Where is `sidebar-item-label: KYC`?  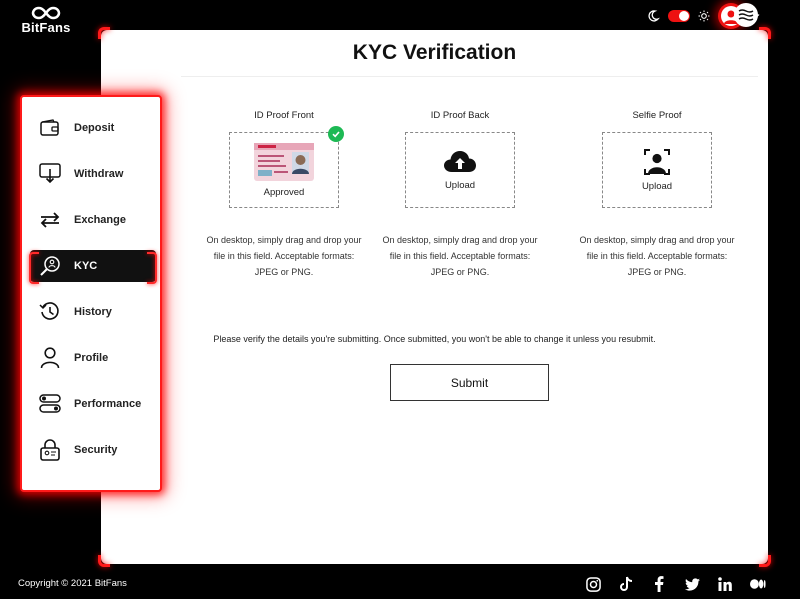
sidebar-item-label: KYC is located at coordinates (86, 266).